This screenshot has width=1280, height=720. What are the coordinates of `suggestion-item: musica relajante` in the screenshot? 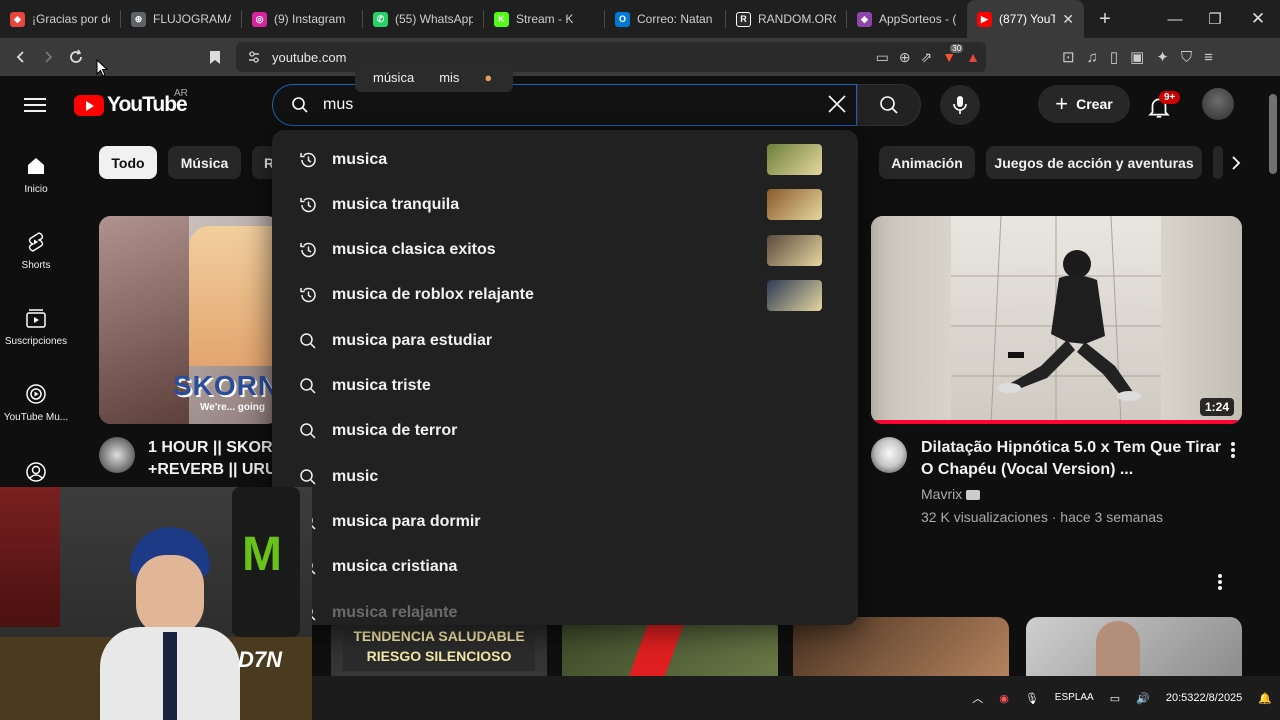 It's located at (565, 607).